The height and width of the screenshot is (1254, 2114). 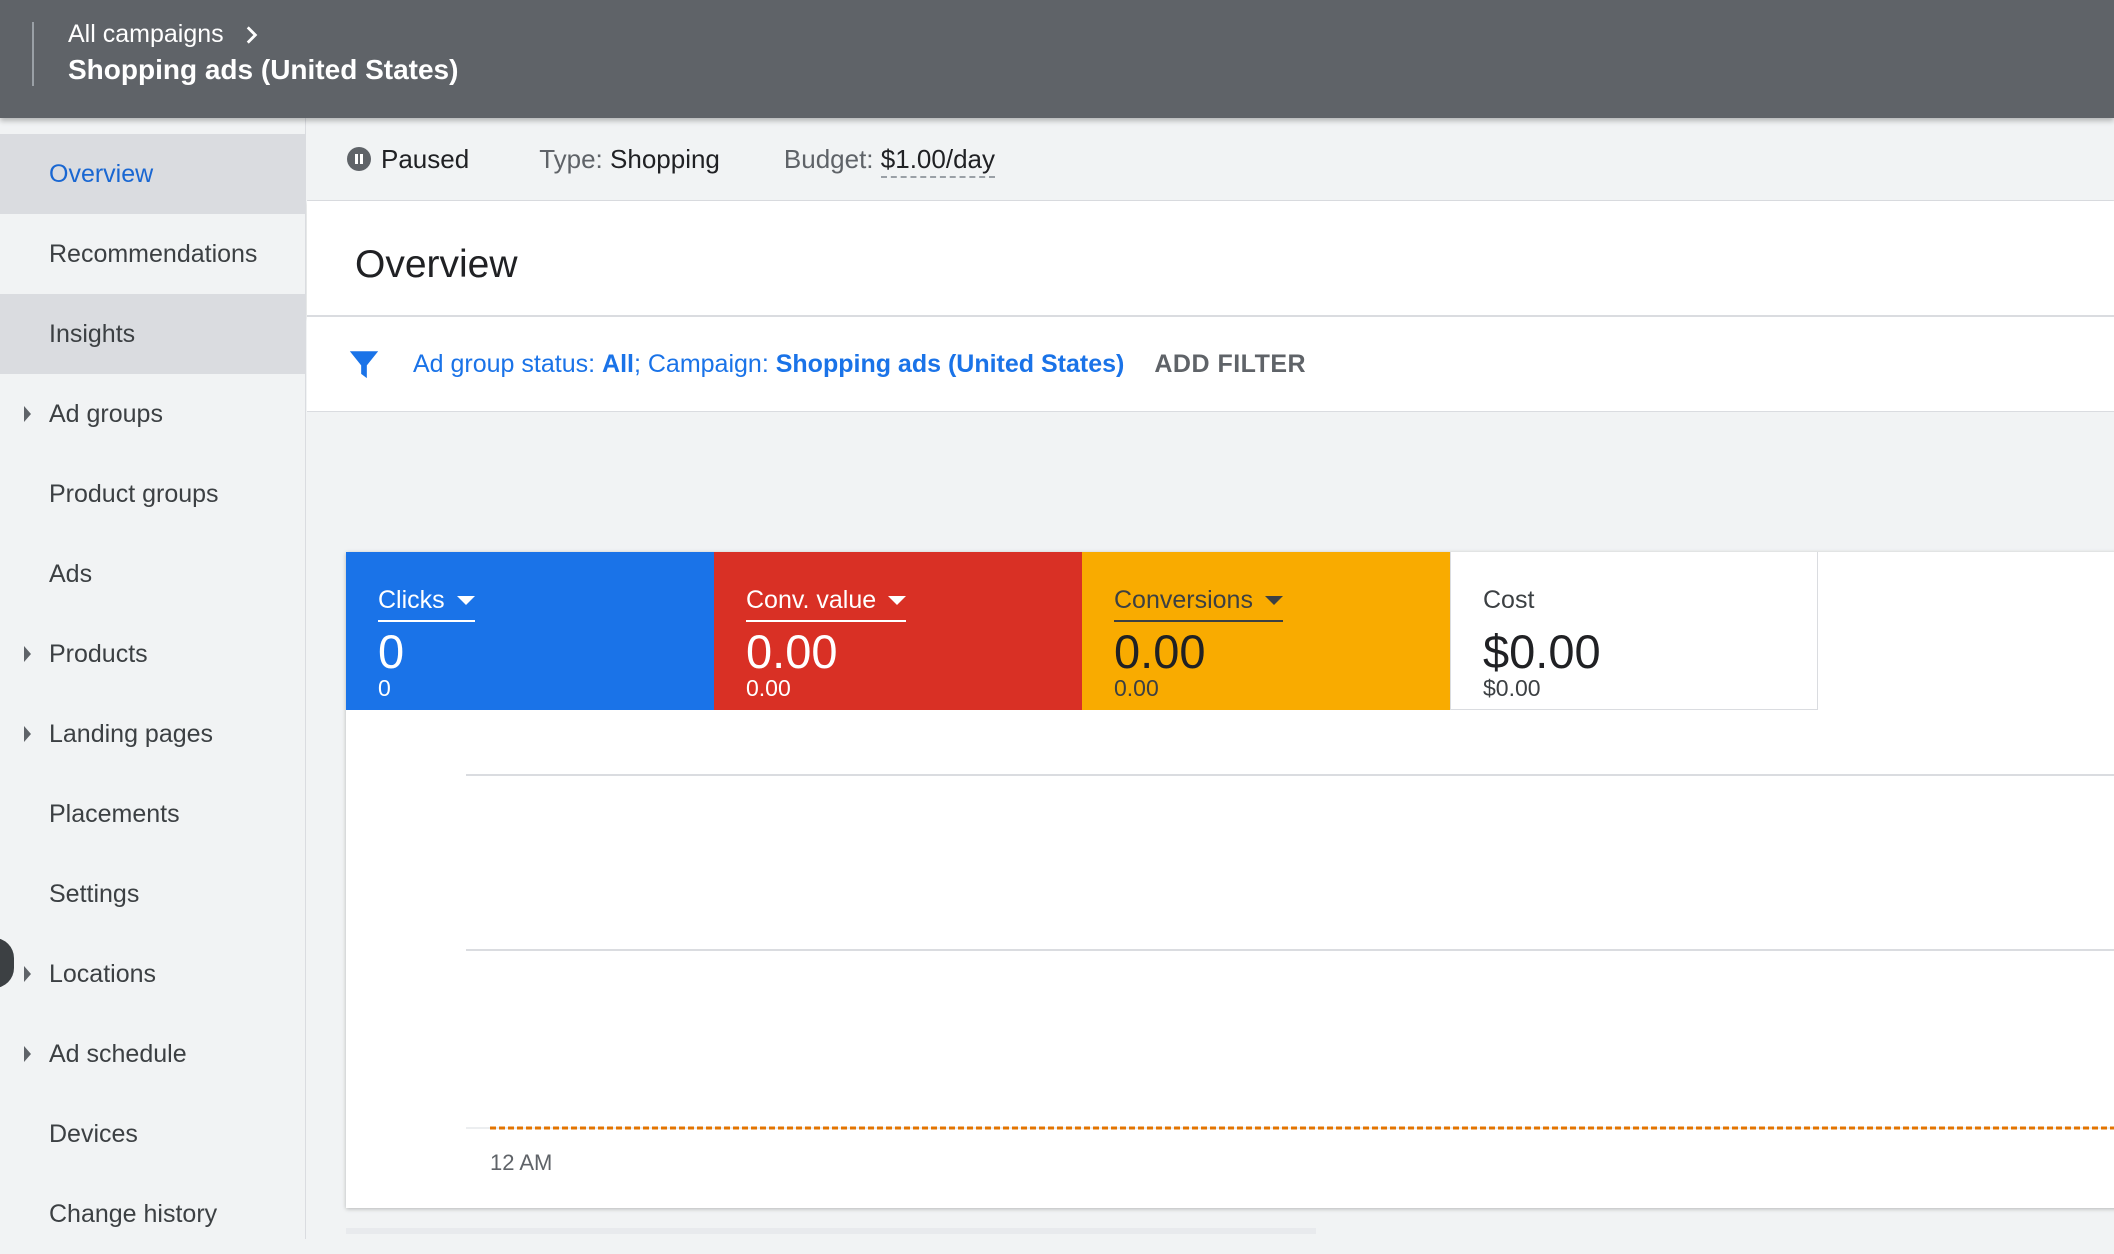 I want to click on metric-name: Conv. value, so click(x=811, y=600).